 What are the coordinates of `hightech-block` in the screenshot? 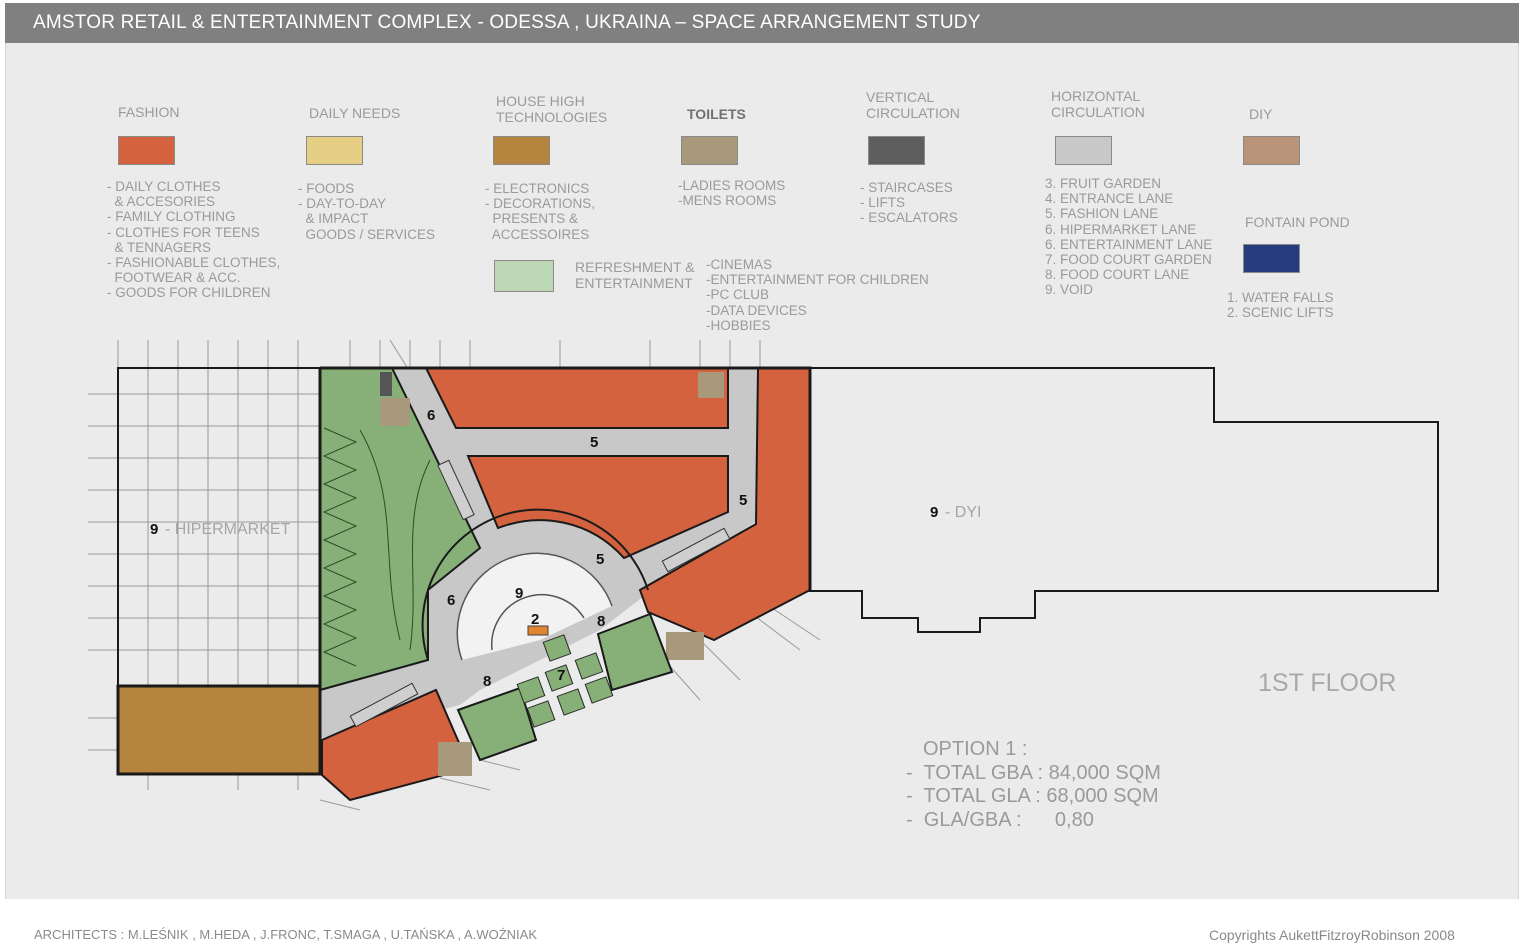 It's located at (220, 730).